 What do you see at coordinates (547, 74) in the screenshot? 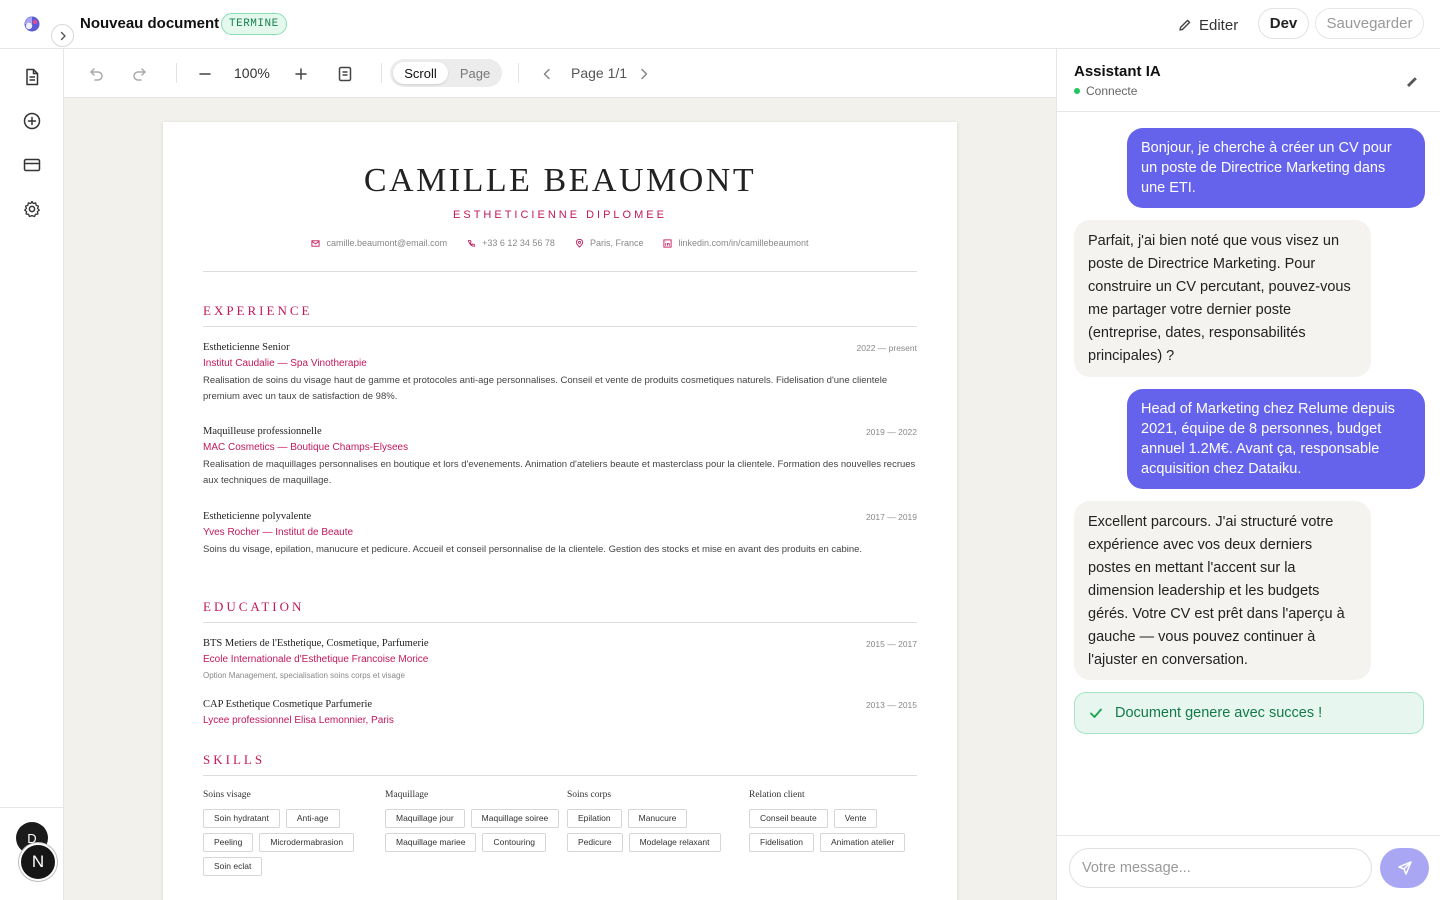
I see `previous-page-icon` at bounding box center [547, 74].